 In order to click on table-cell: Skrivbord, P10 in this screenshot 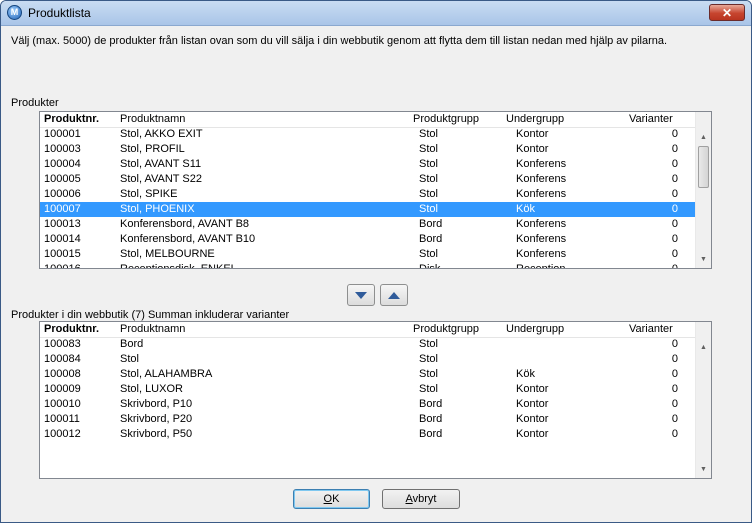, I will do `click(156, 404)`.